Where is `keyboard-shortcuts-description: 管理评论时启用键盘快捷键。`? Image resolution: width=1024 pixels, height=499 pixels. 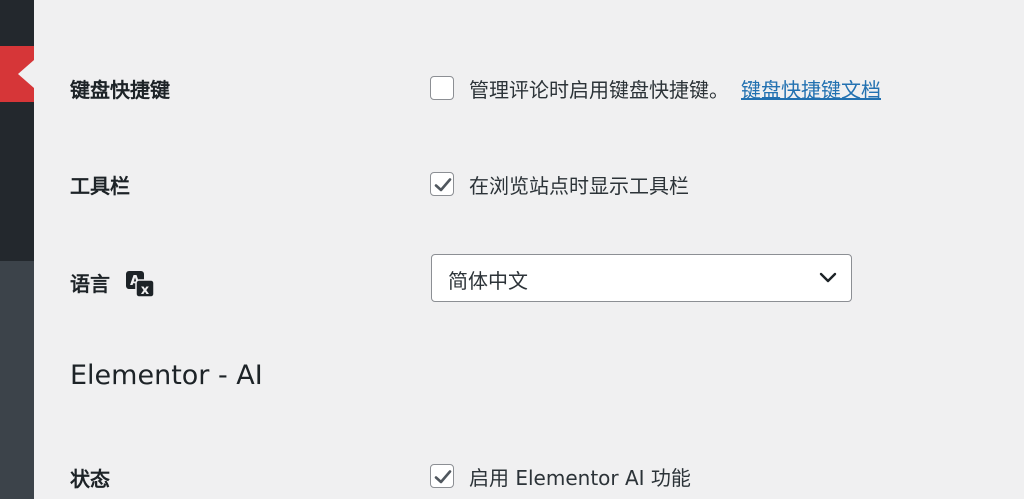 keyboard-shortcuts-description: 管理评论时启用键盘快捷键。 is located at coordinates (599, 90).